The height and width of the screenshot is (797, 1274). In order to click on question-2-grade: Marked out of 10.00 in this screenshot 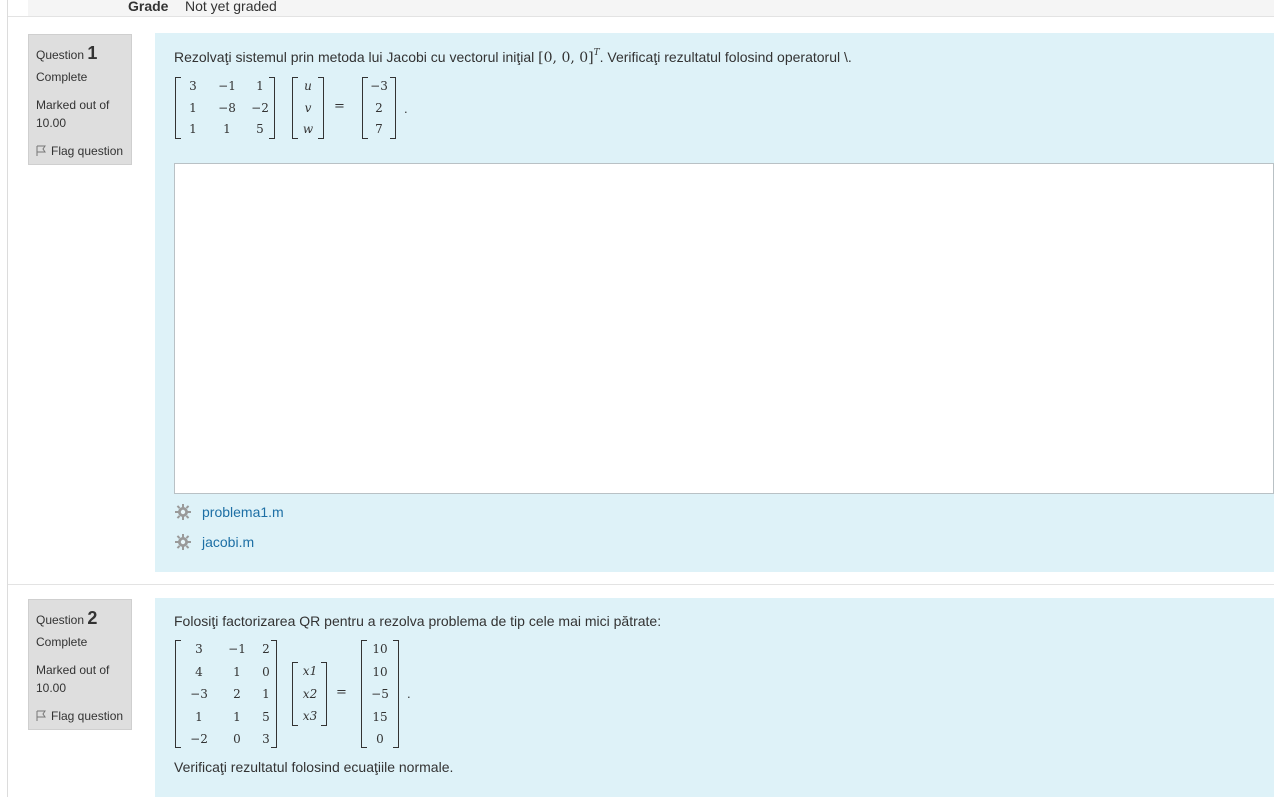, I will do `click(73, 679)`.